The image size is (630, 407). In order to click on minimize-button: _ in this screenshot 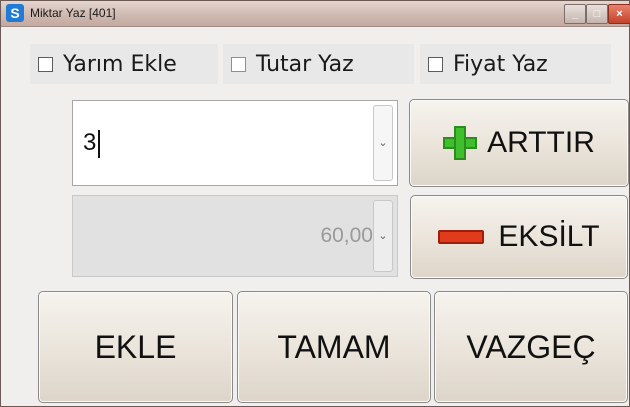, I will do `click(575, 14)`.